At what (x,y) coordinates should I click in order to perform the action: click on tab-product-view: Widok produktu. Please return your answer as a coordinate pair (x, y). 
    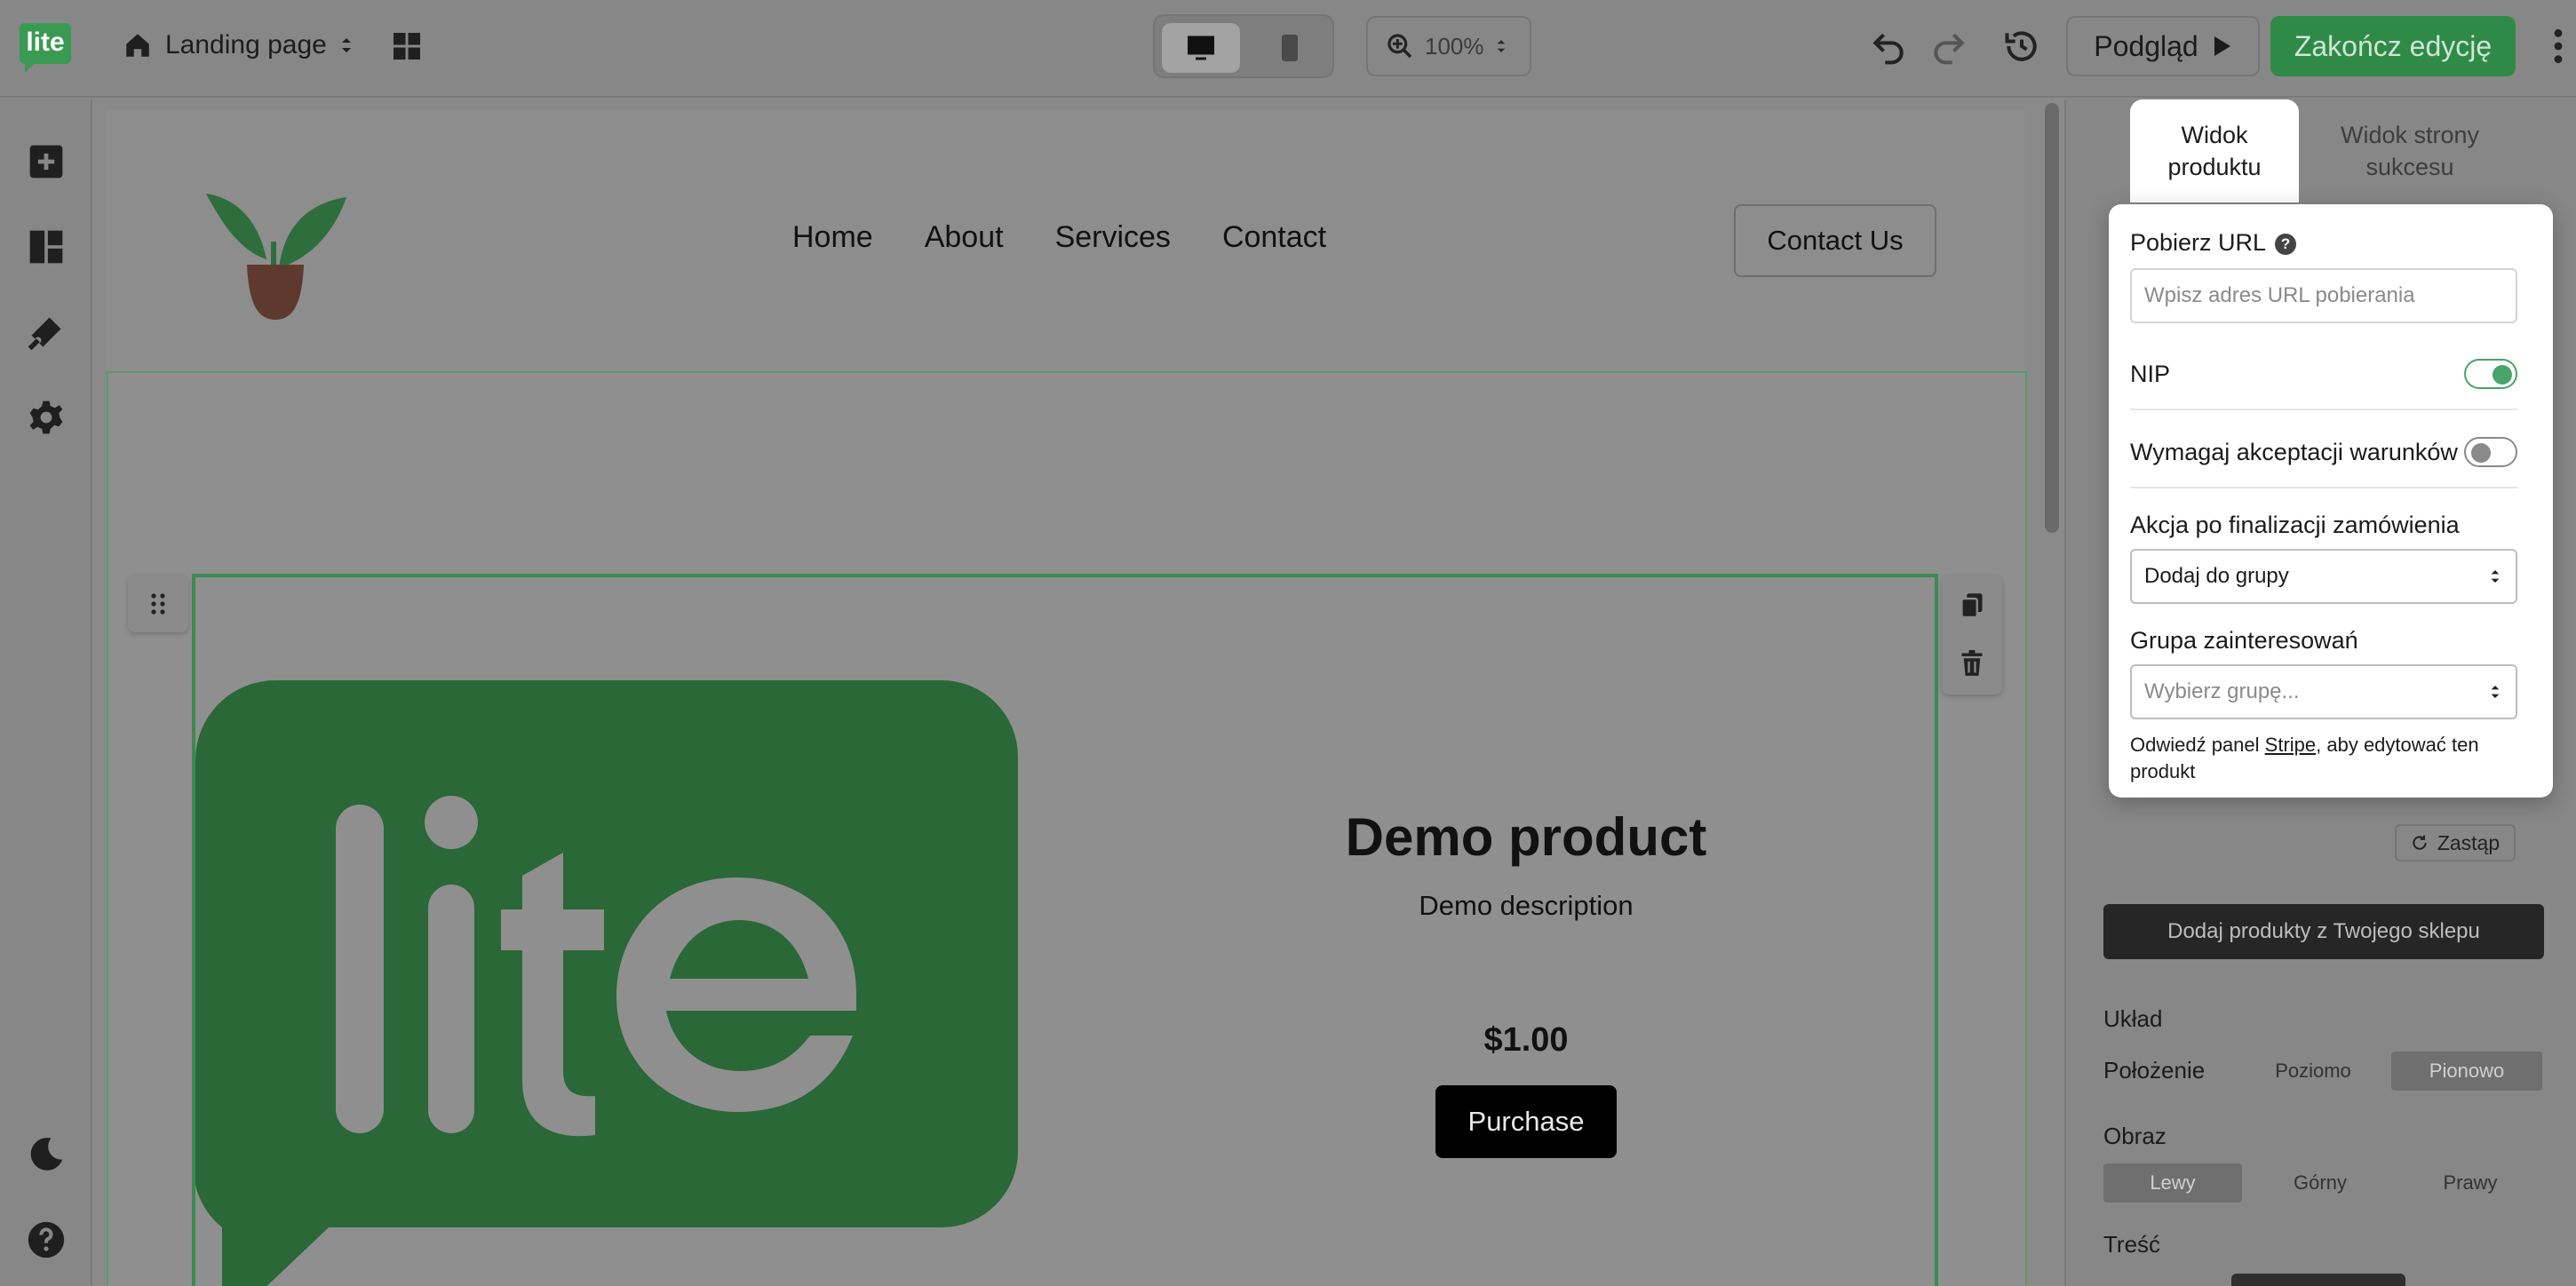
    Looking at the image, I should click on (2214, 150).